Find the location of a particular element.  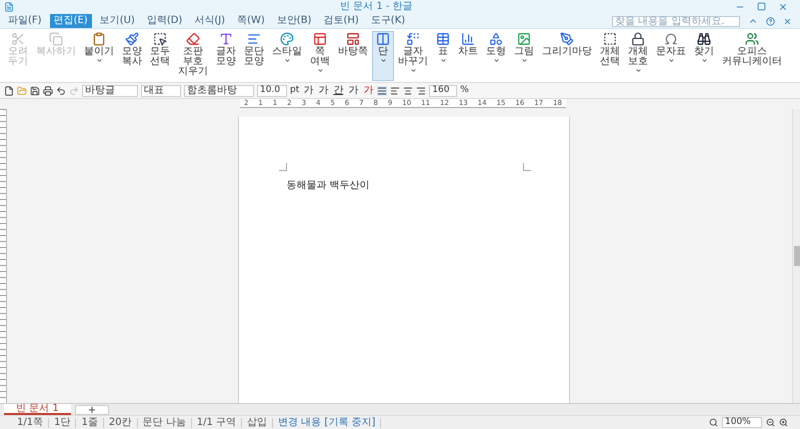

scissors-icon is located at coordinates (18, 39).